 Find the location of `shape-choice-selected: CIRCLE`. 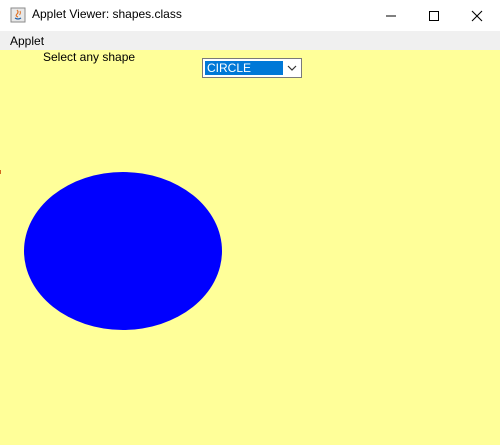

shape-choice-selected: CIRCLE is located at coordinates (244, 68).